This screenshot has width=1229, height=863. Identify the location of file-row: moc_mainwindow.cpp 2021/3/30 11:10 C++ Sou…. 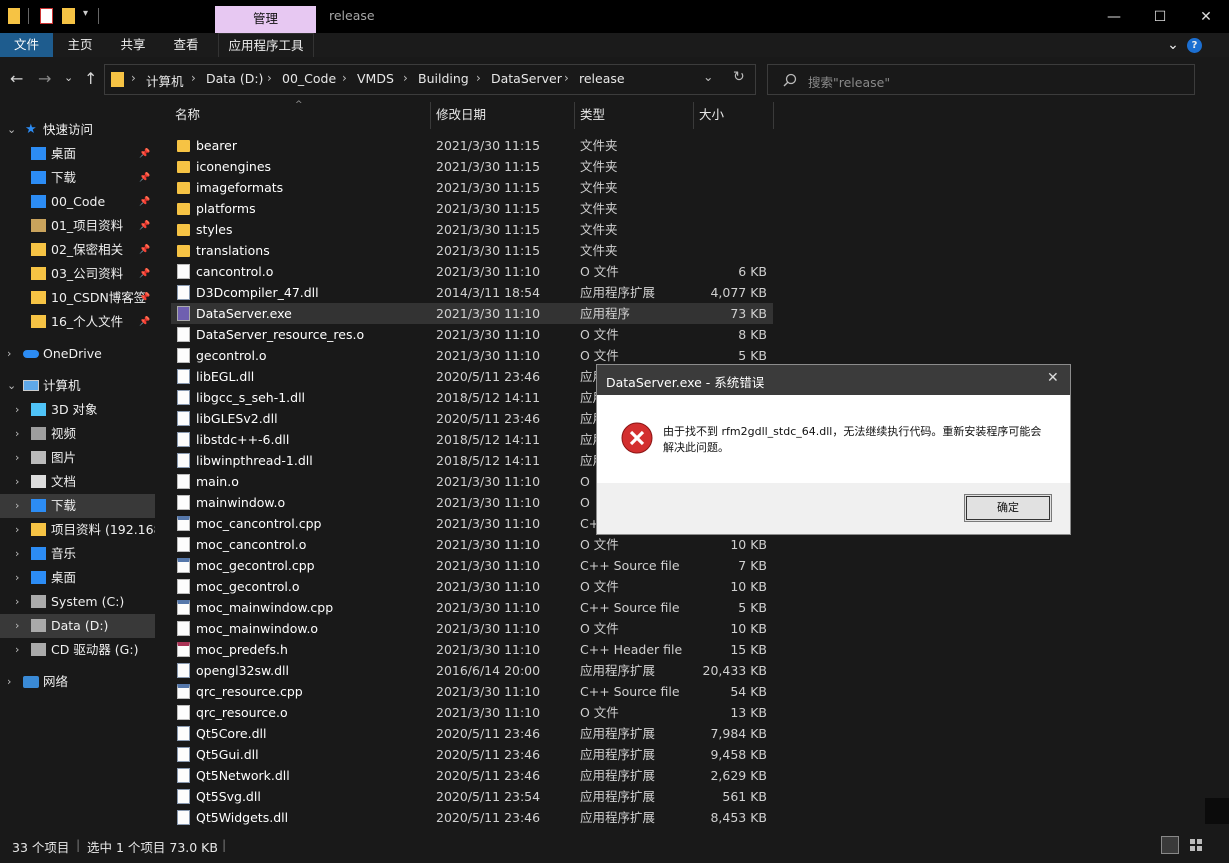
(472, 607).